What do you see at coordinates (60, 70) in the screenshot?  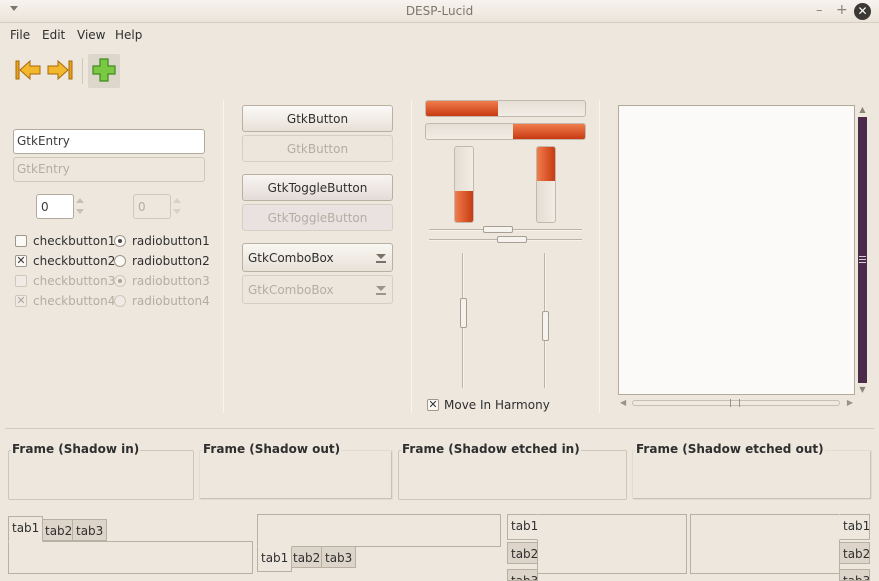 I see `go-forward-icon` at bounding box center [60, 70].